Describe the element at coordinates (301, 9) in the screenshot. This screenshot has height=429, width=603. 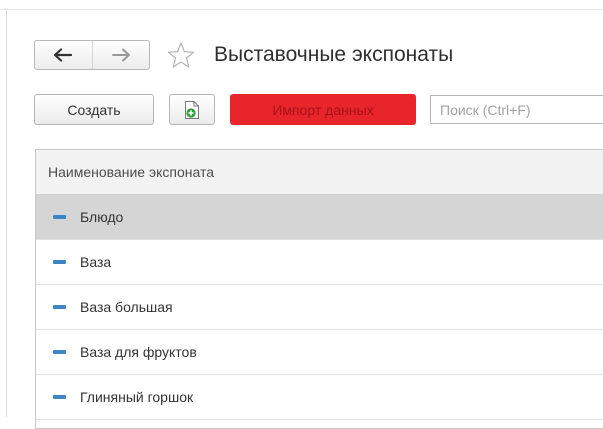
I see `top-divider` at that location.